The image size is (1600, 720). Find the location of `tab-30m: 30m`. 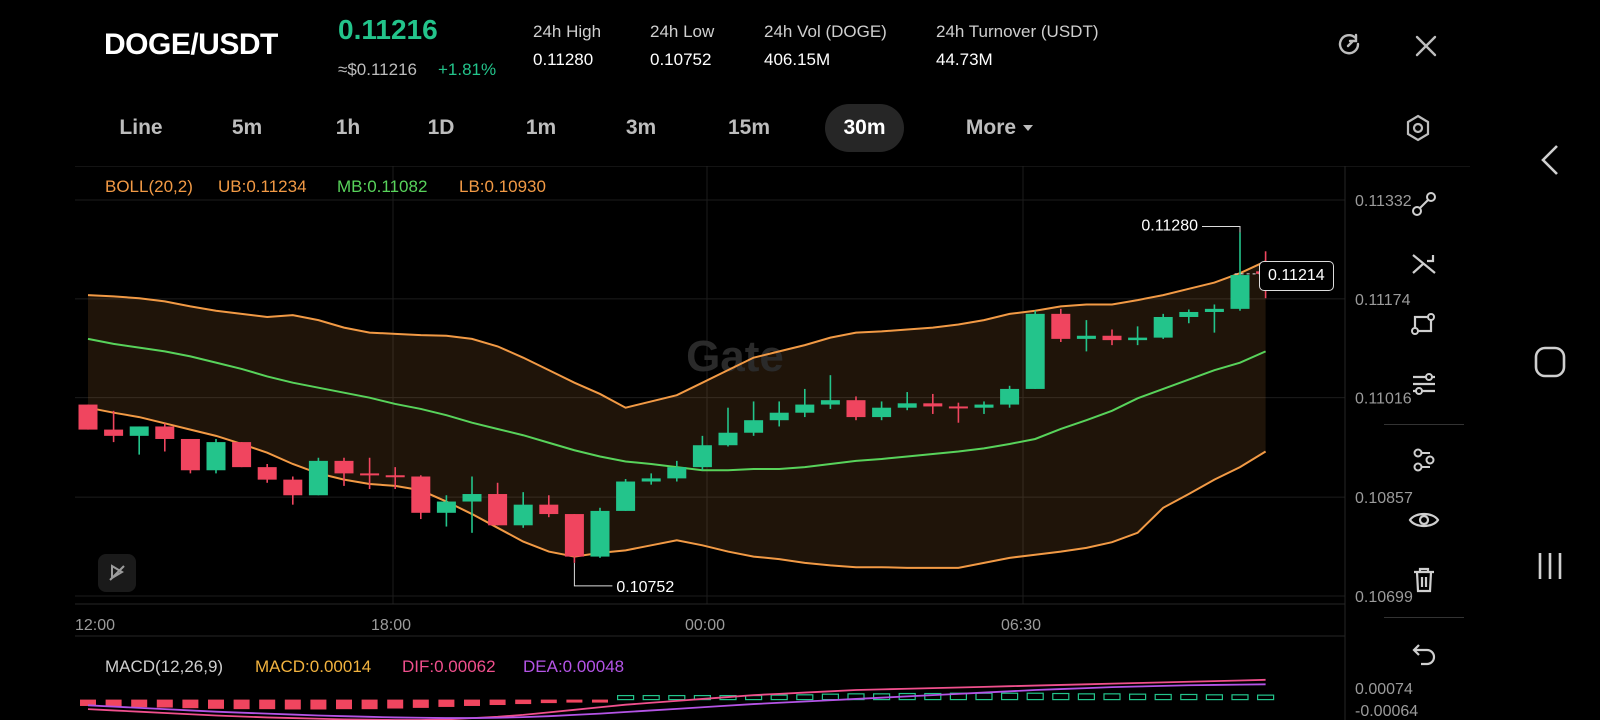

tab-30m: 30m is located at coordinates (864, 128).